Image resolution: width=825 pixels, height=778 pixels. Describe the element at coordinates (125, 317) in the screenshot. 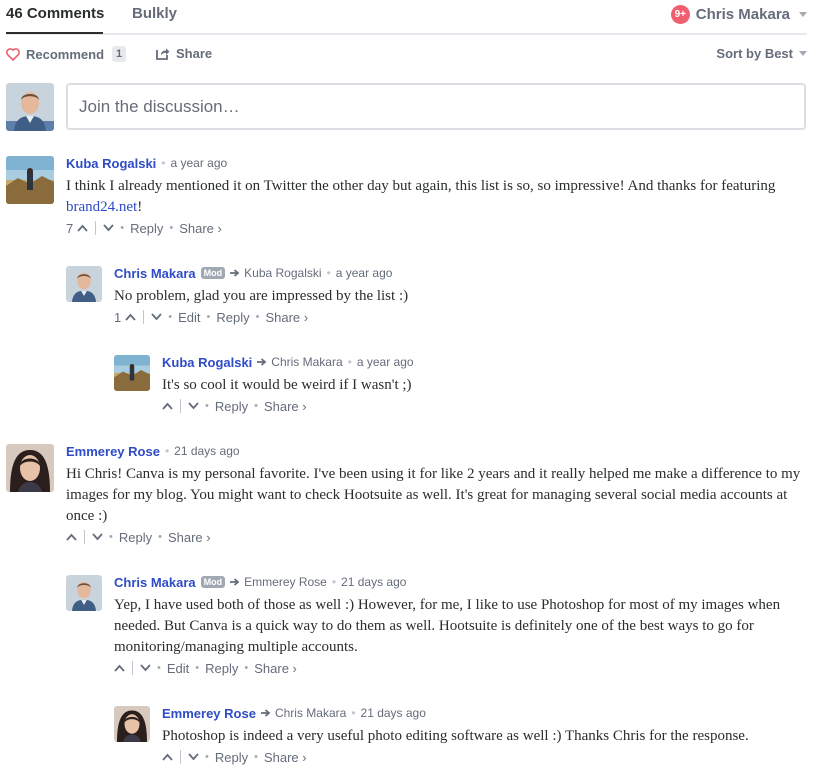

I see `upvote-button: 1` at that location.